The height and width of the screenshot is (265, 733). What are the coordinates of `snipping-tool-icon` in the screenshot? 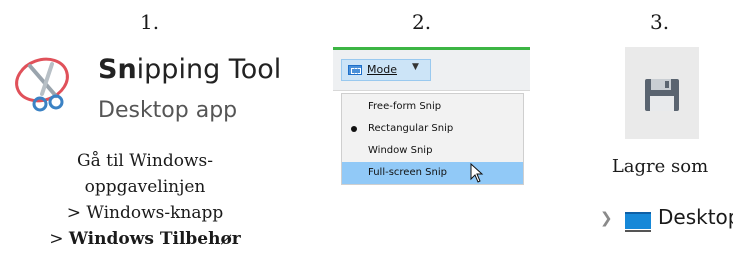 It's located at (45, 85).